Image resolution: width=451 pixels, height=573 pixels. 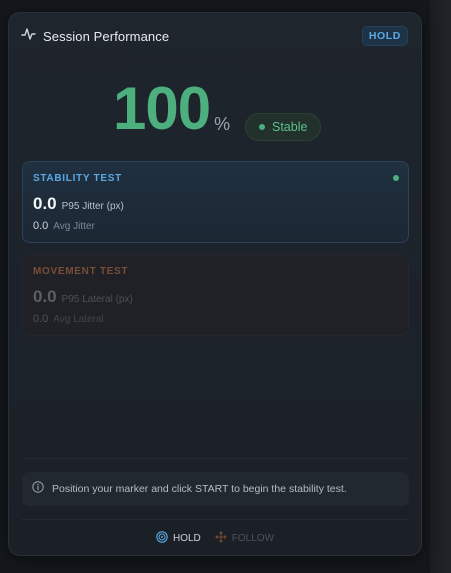 I want to click on score-value: 100, so click(x=162, y=108).